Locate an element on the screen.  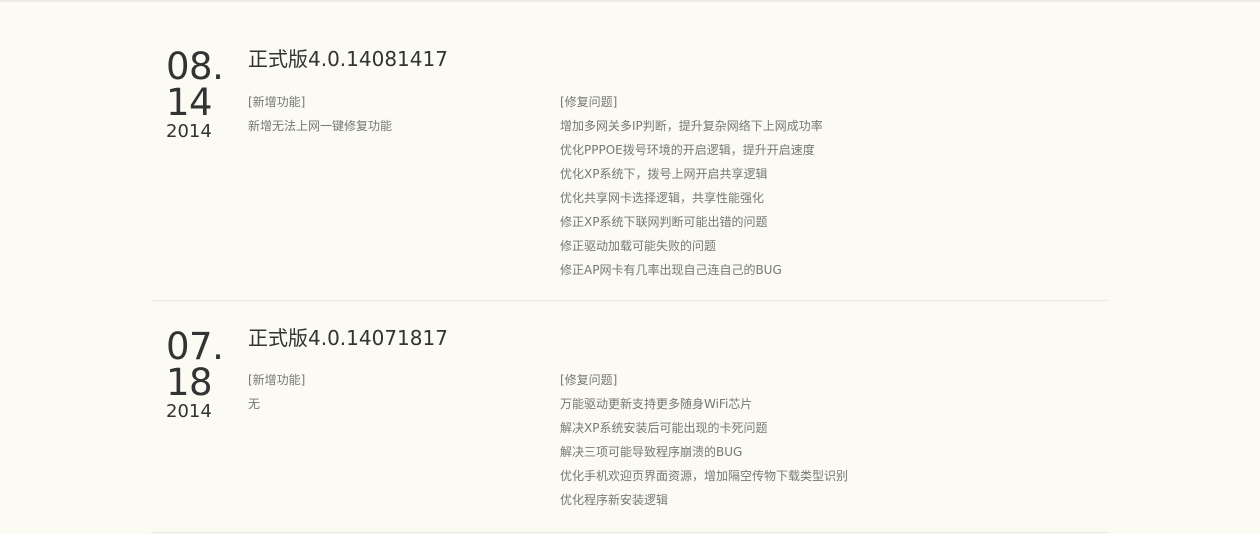
list-item: 解决三项可能导致程序崩溃的BUG is located at coordinates (651, 452).